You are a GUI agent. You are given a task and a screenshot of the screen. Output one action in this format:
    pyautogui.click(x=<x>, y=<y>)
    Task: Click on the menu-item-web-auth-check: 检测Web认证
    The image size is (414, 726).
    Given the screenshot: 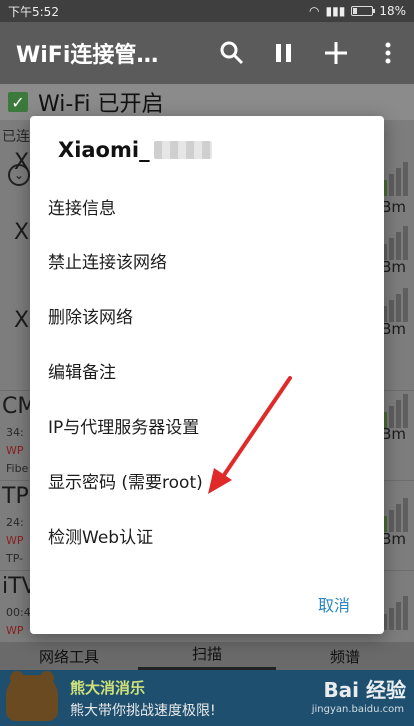 What is the action you would take?
    pyautogui.click(x=208, y=535)
    